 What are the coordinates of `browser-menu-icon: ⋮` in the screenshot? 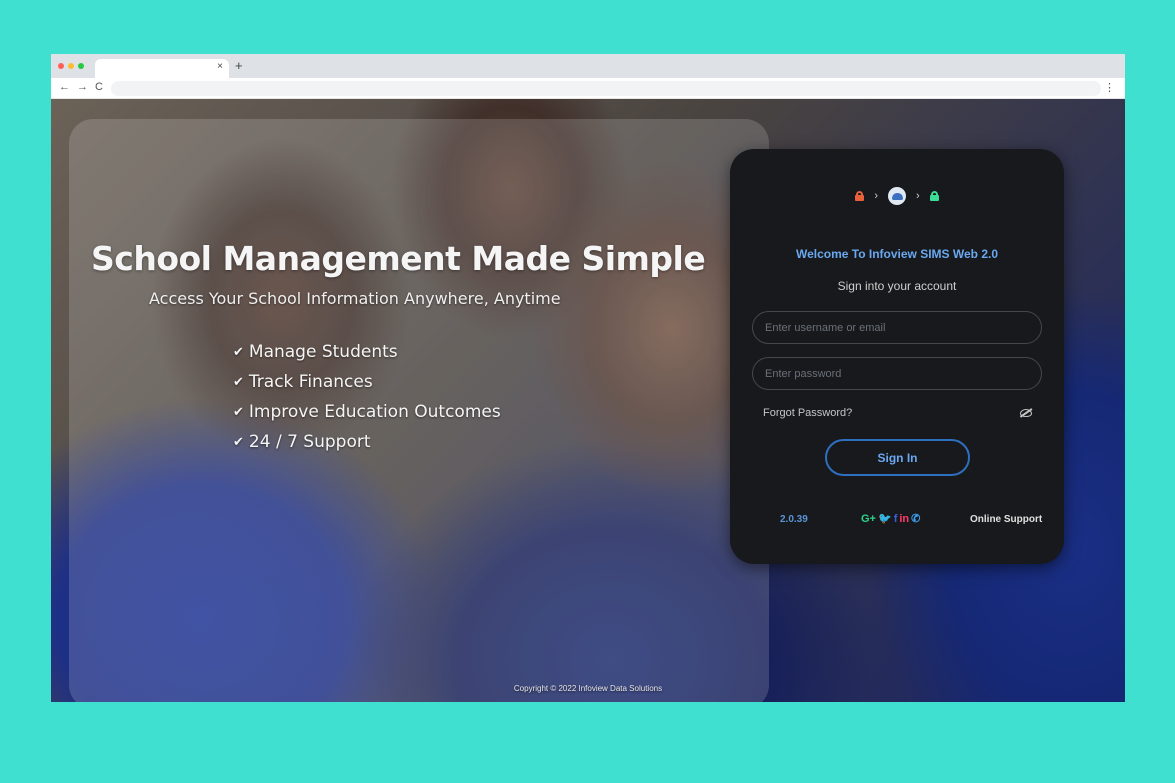 It's located at (1109, 87).